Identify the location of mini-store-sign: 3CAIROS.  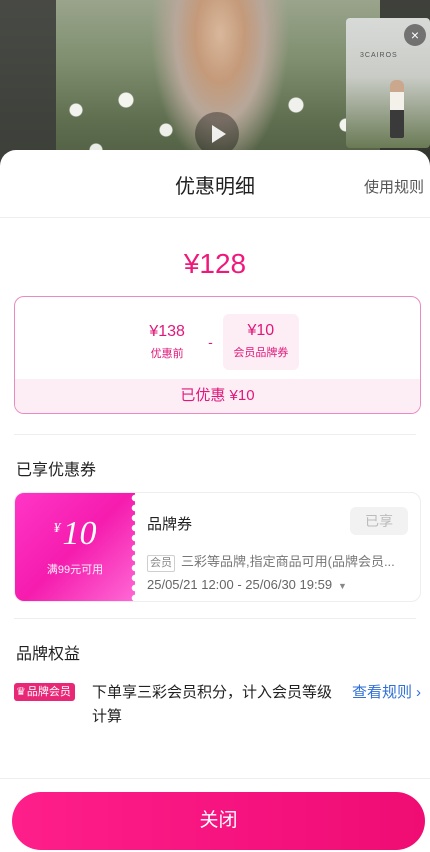
(379, 55).